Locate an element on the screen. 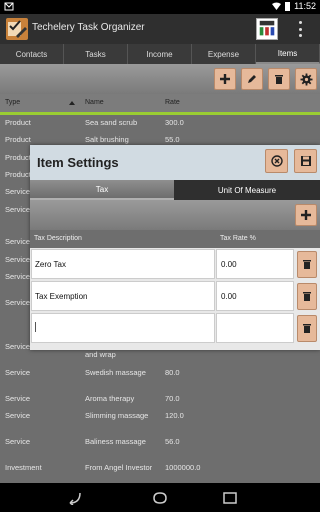  wifi-icon is located at coordinates (277, 6).